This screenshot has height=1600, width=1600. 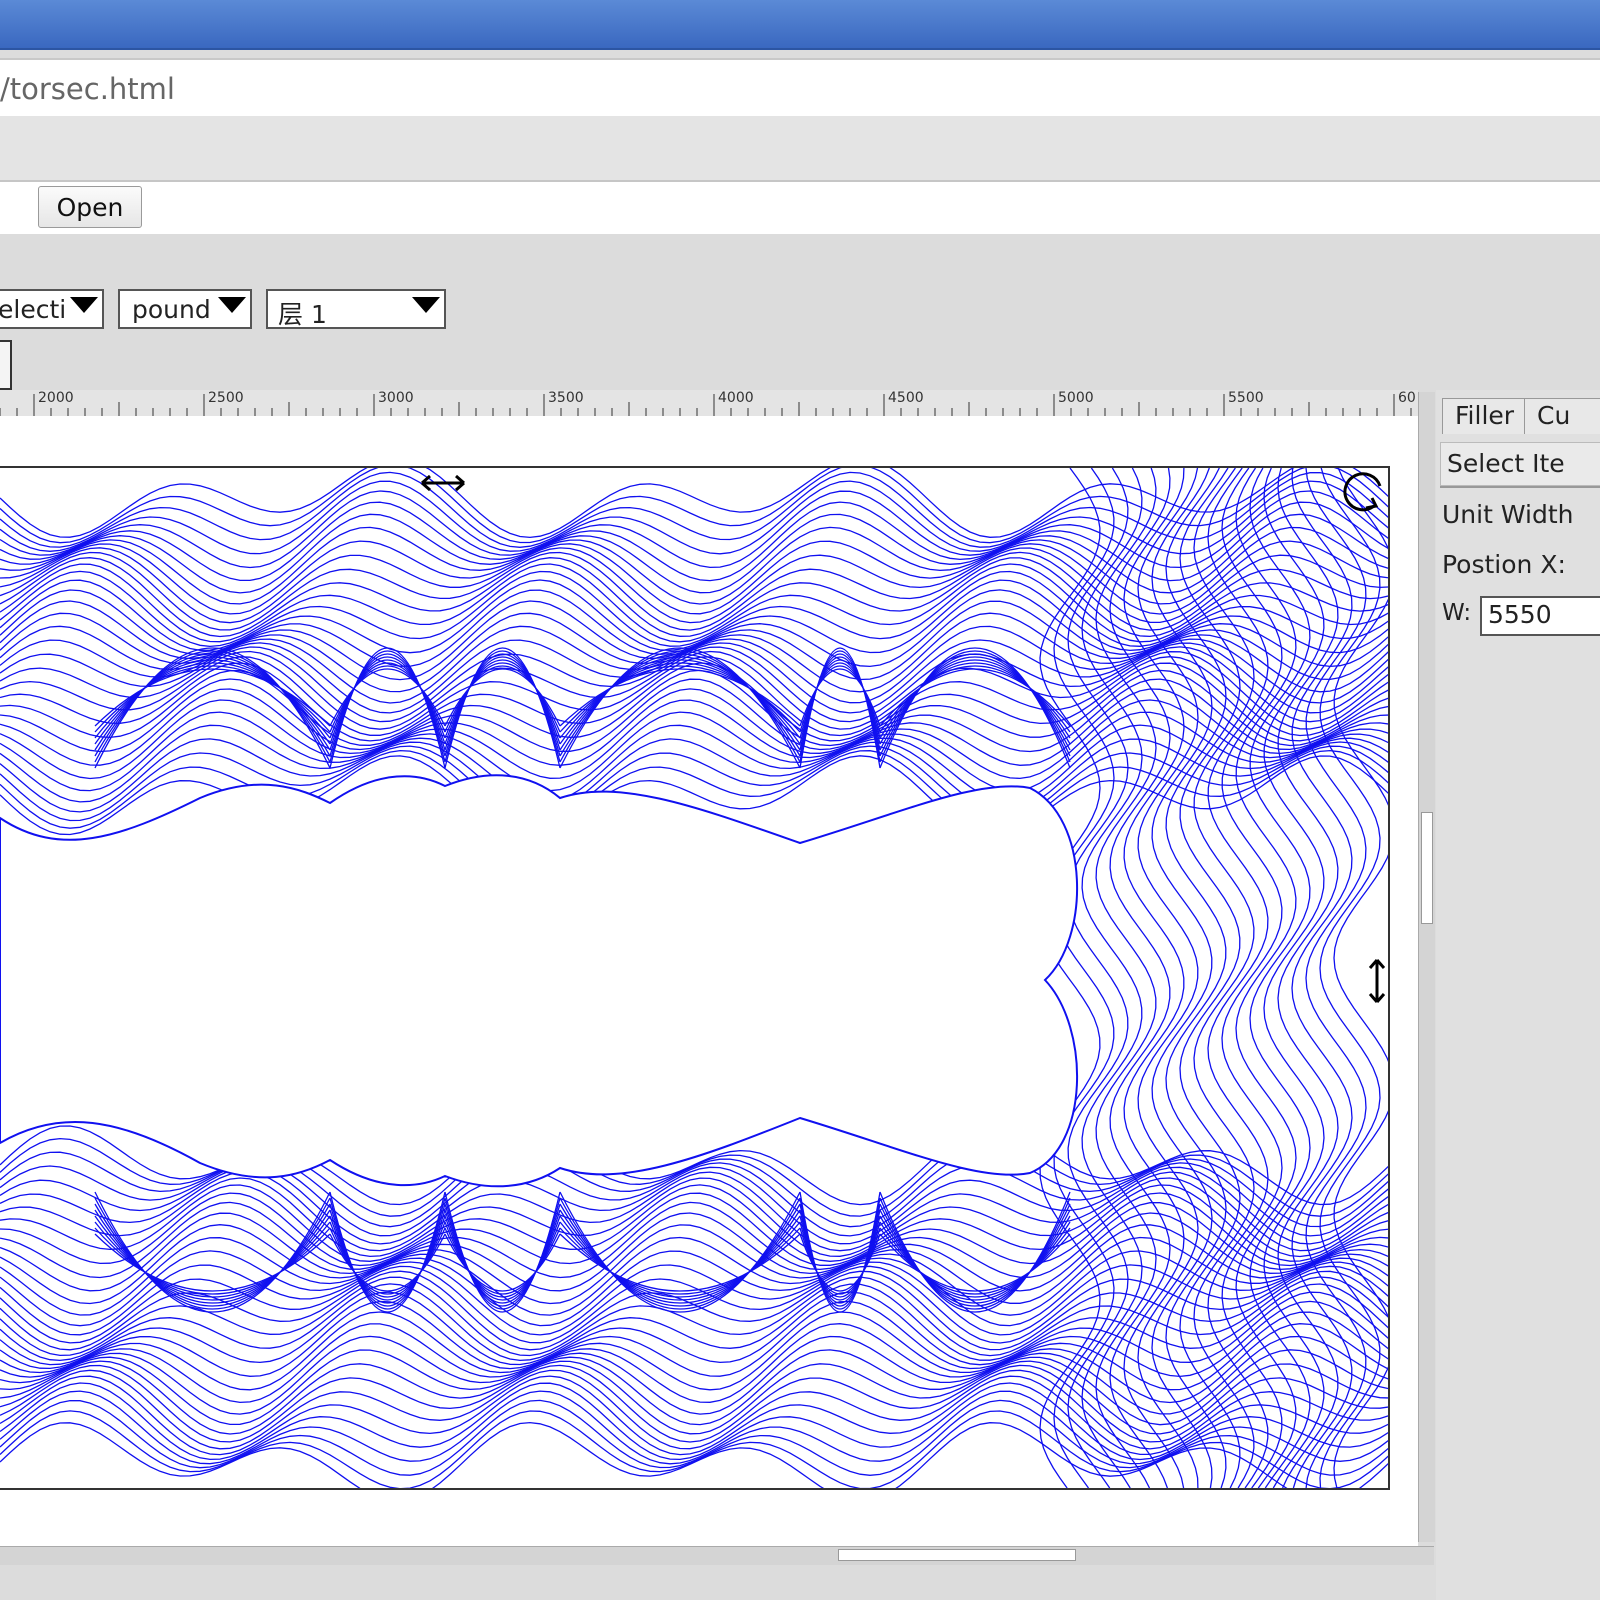 What do you see at coordinates (1365, 493) in the screenshot?
I see `rotate-handle-icon` at bounding box center [1365, 493].